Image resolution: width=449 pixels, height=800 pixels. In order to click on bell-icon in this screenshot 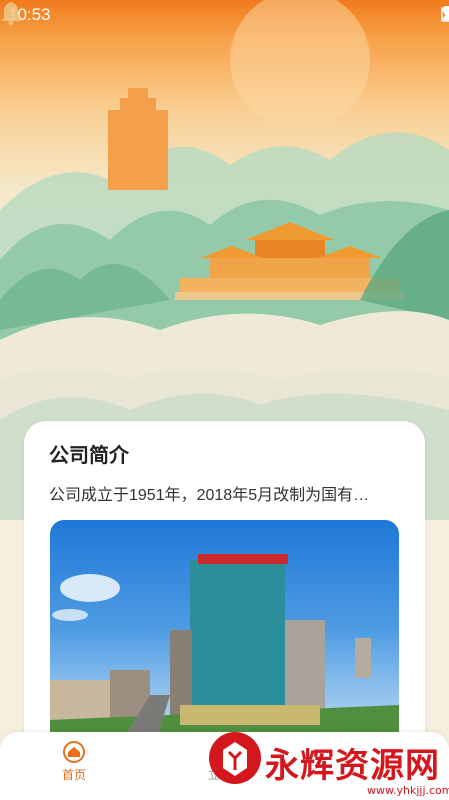, I will do `click(11, 13)`.